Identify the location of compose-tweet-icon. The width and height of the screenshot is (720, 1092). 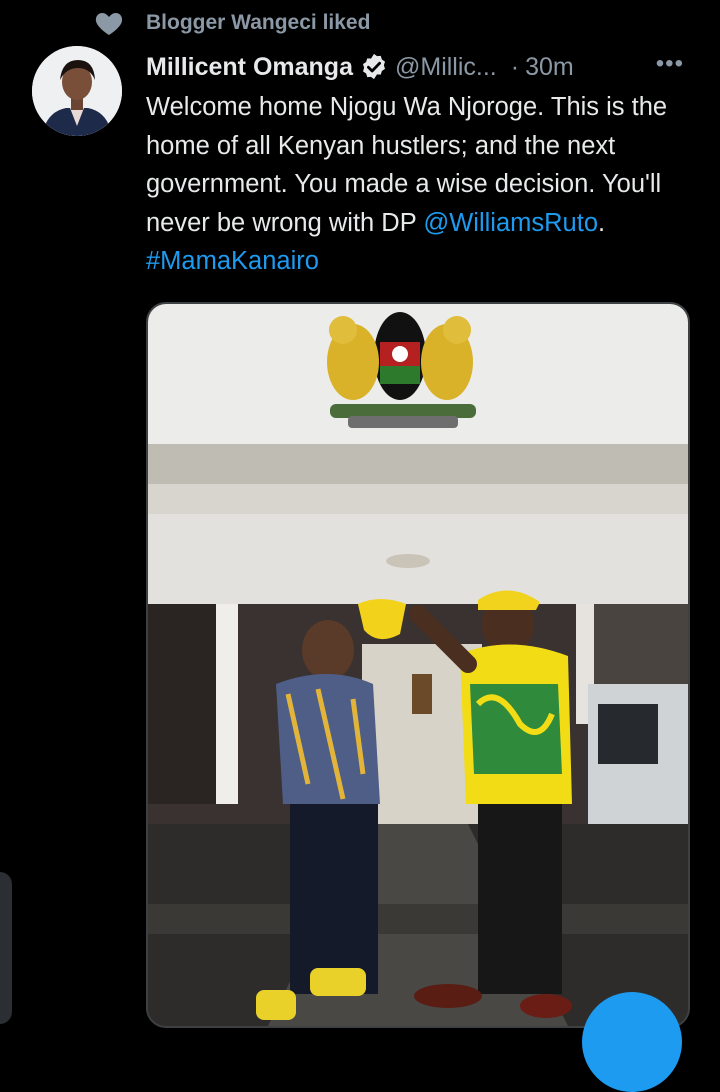
(632, 1042).